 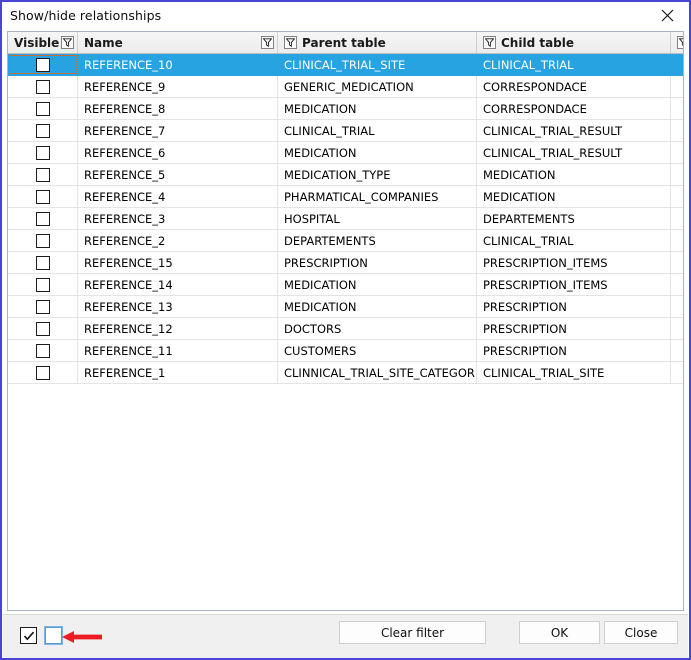 What do you see at coordinates (377, 350) in the screenshot?
I see `row-parent-table-cell: CUSTOMERS` at bounding box center [377, 350].